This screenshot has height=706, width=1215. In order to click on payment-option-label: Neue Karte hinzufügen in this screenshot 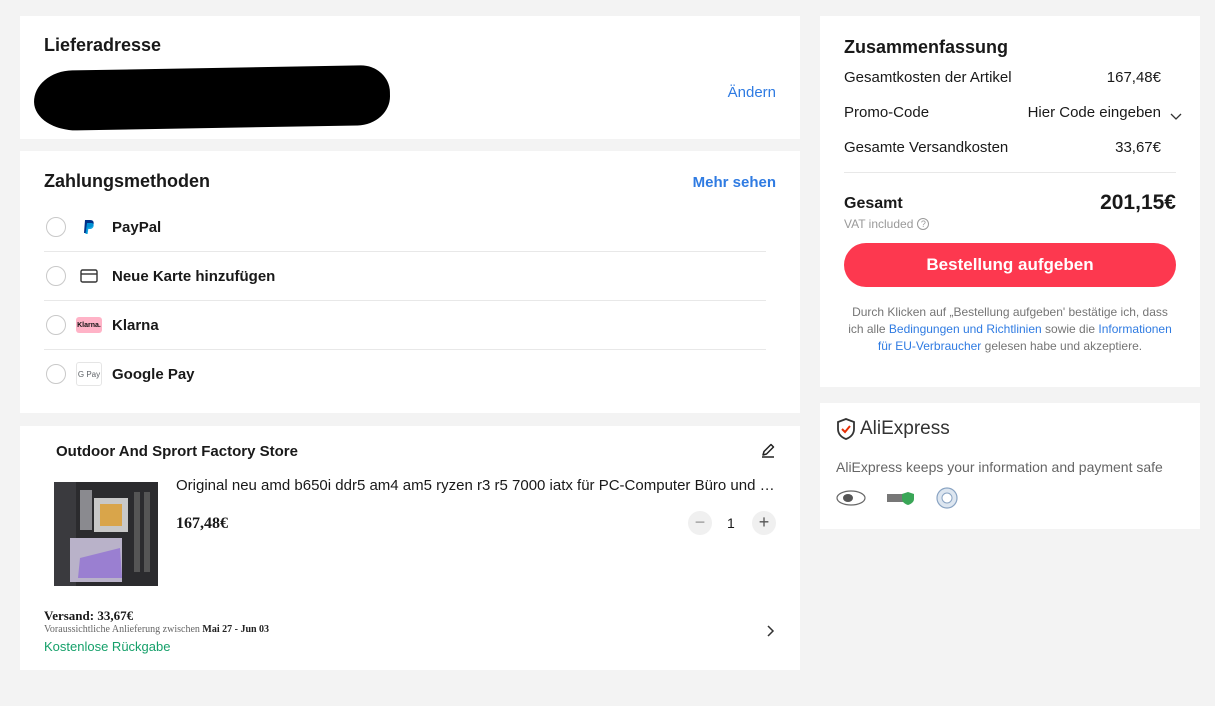, I will do `click(194, 276)`.